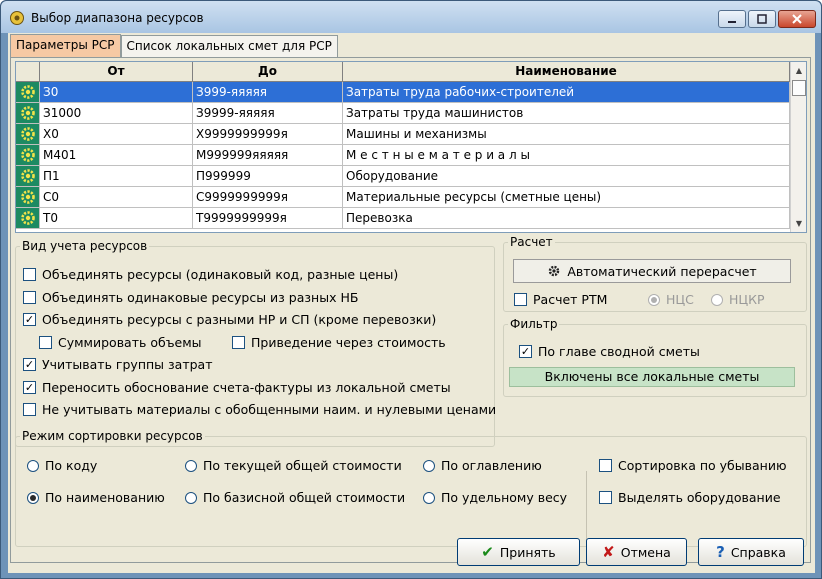 This screenshot has width=822, height=579. Describe the element at coordinates (566, 155) in the screenshot. I see `cell-name: М е с т н ы е м а т е р и а л ы` at that location.